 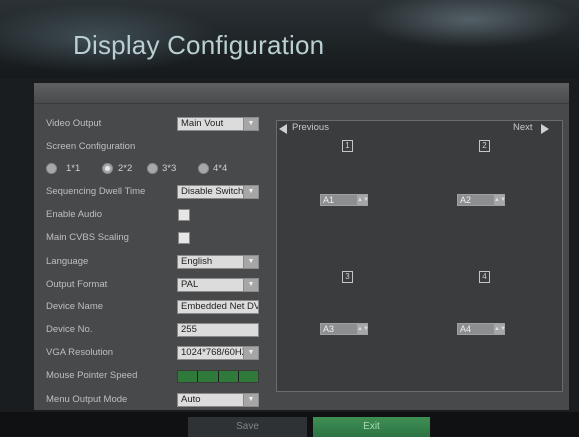 What do you see at coordinates (197, 261) in the screenshot?
I see `language-value: English` at bounding box center [197, 261].